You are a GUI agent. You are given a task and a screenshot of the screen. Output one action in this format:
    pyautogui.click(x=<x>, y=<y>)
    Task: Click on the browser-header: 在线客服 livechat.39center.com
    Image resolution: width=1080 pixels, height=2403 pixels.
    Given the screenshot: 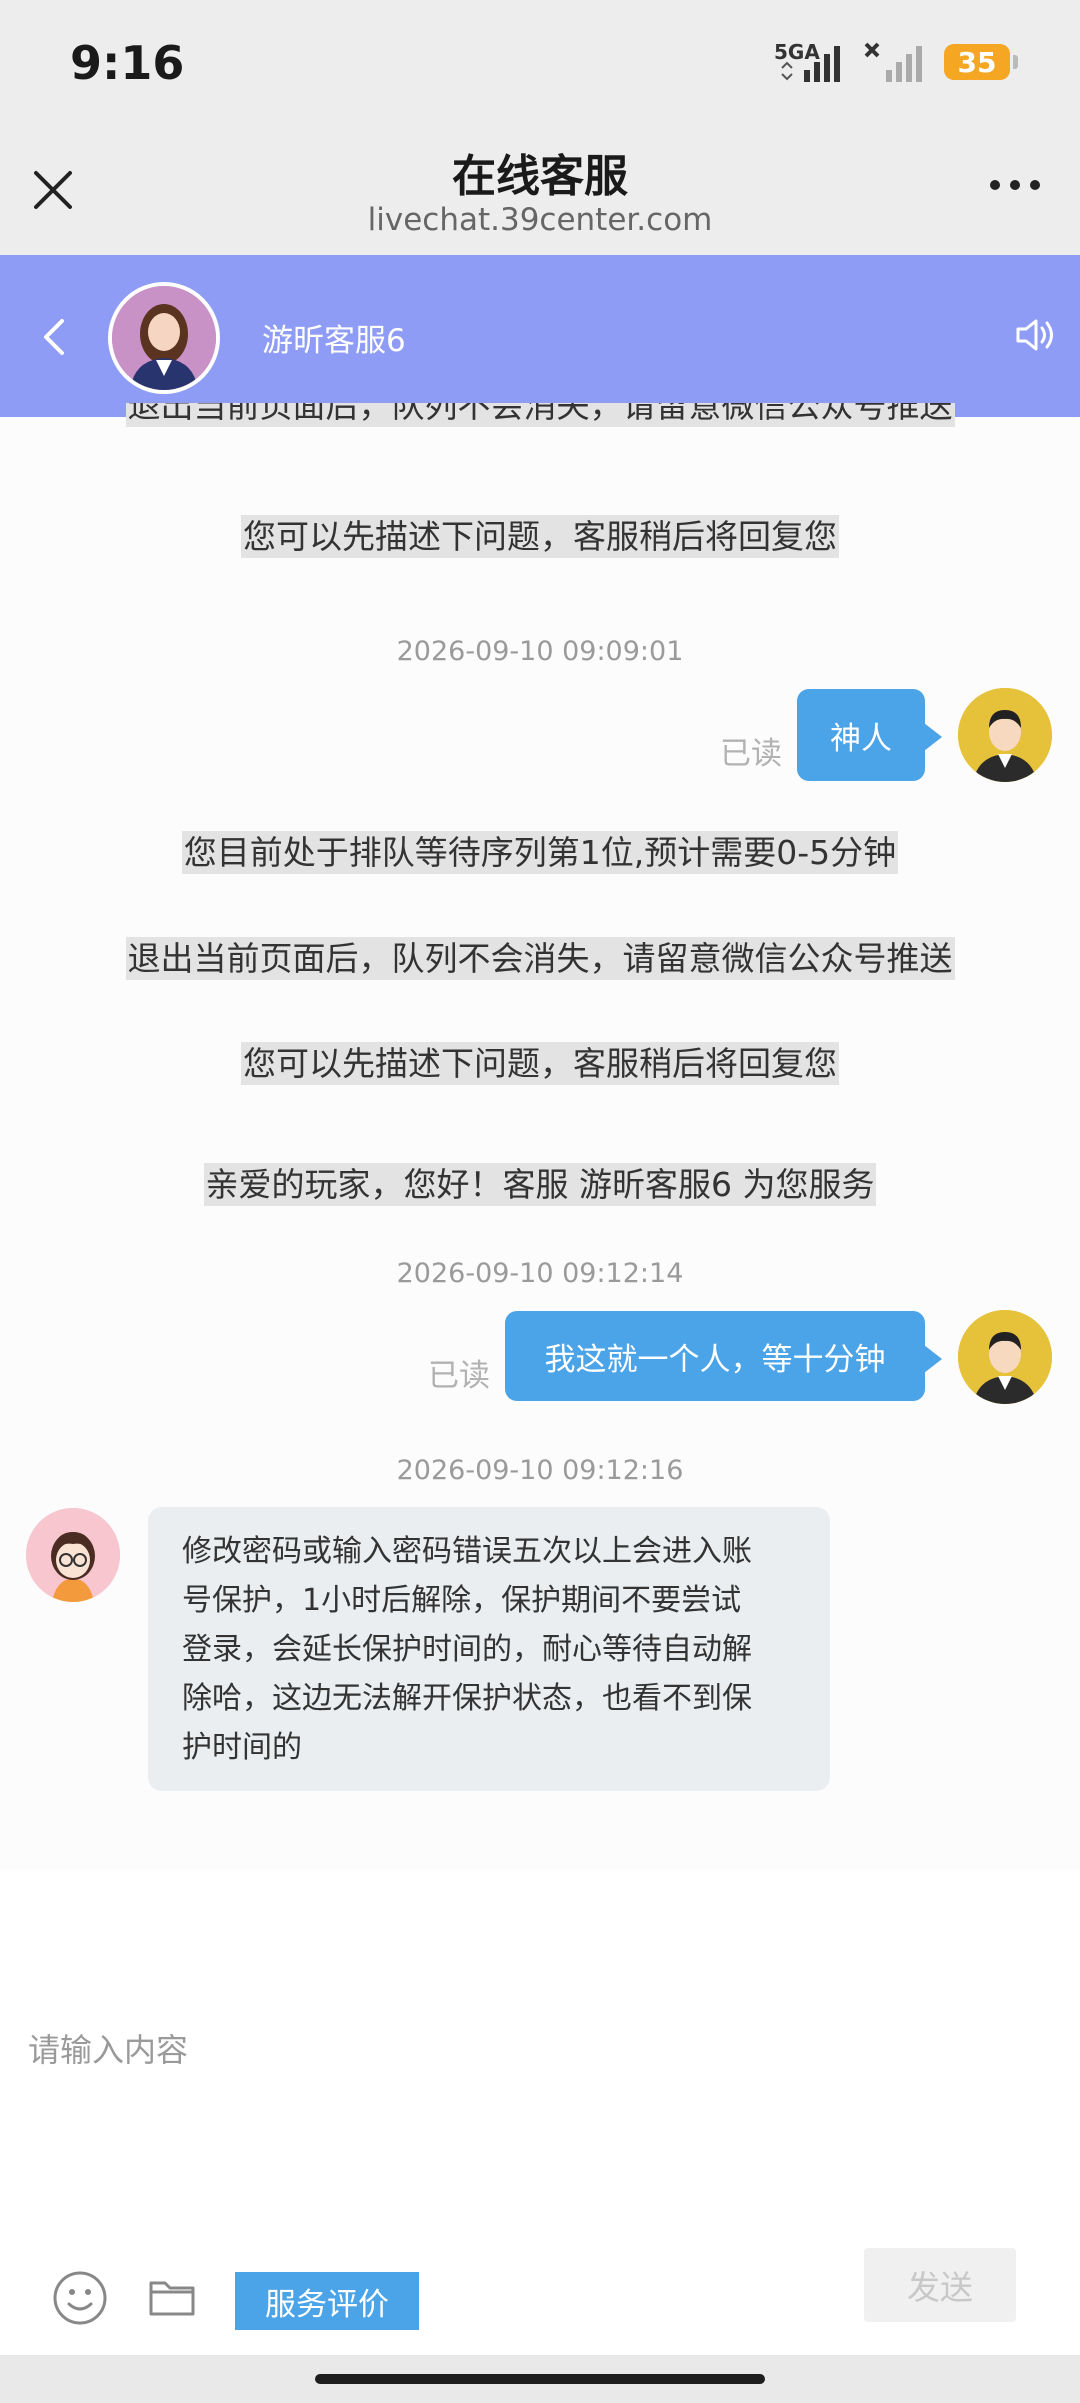 What is the action you would take?
    pyautogui.click(x=540, y=192)
    